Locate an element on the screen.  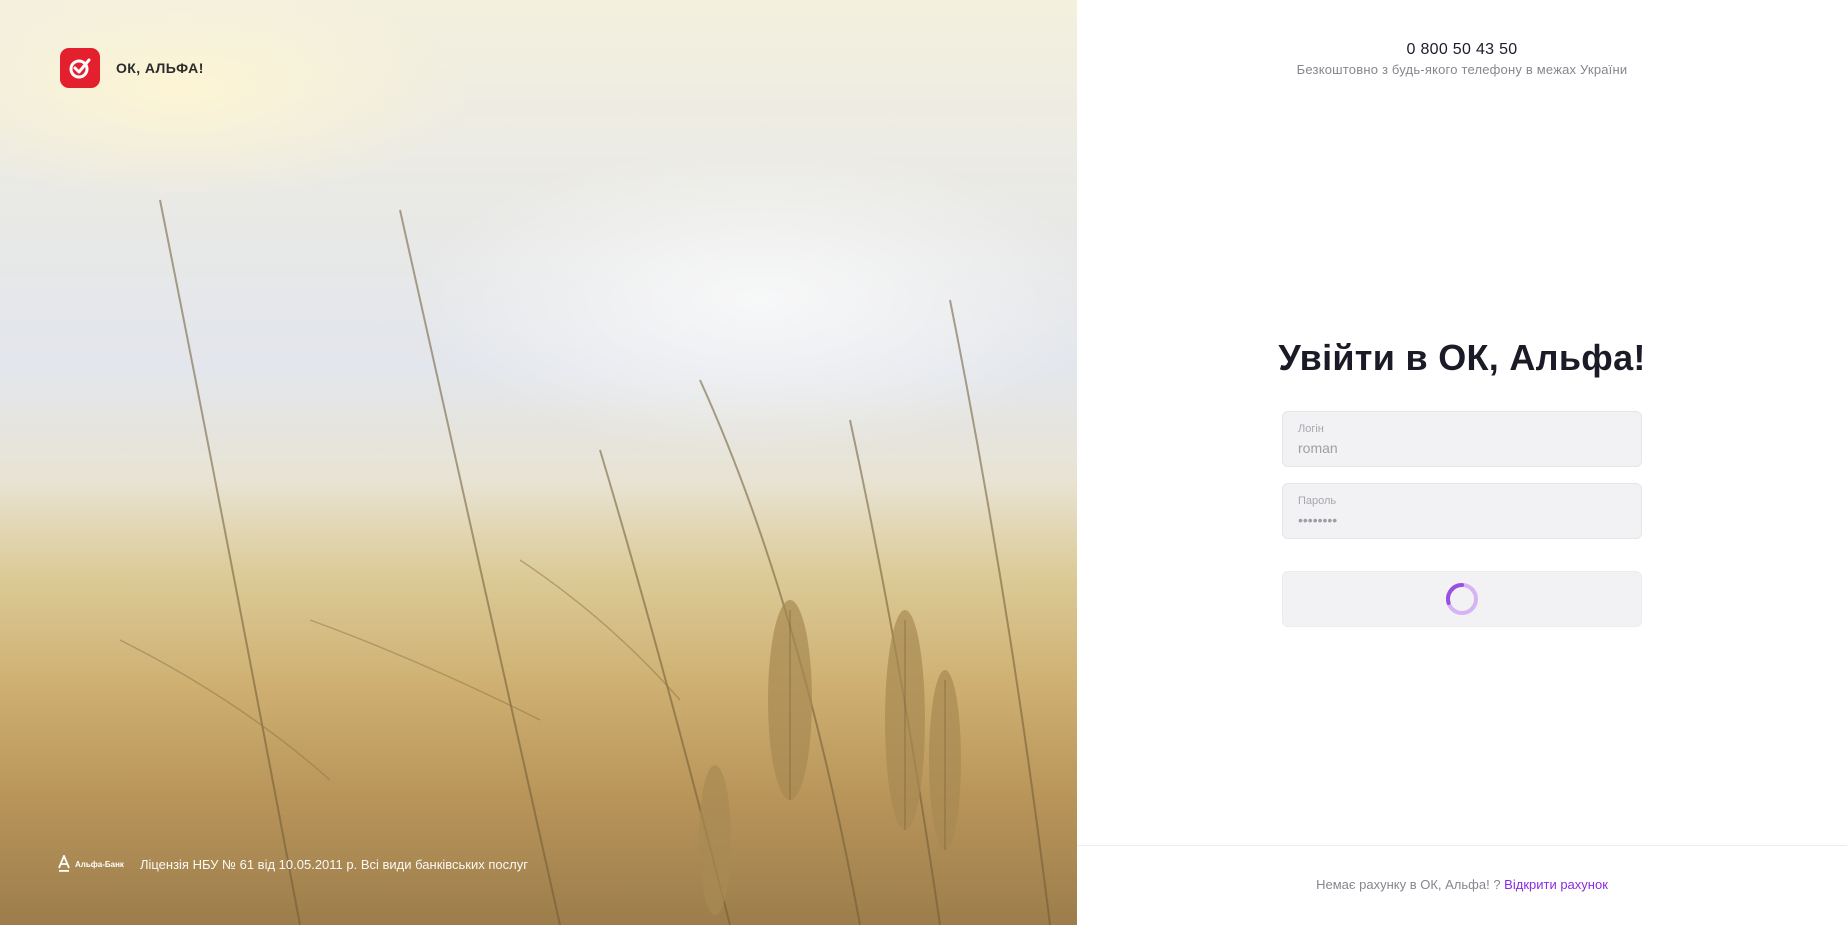
password-field: Пароль is located at coordinates (1462, 511).